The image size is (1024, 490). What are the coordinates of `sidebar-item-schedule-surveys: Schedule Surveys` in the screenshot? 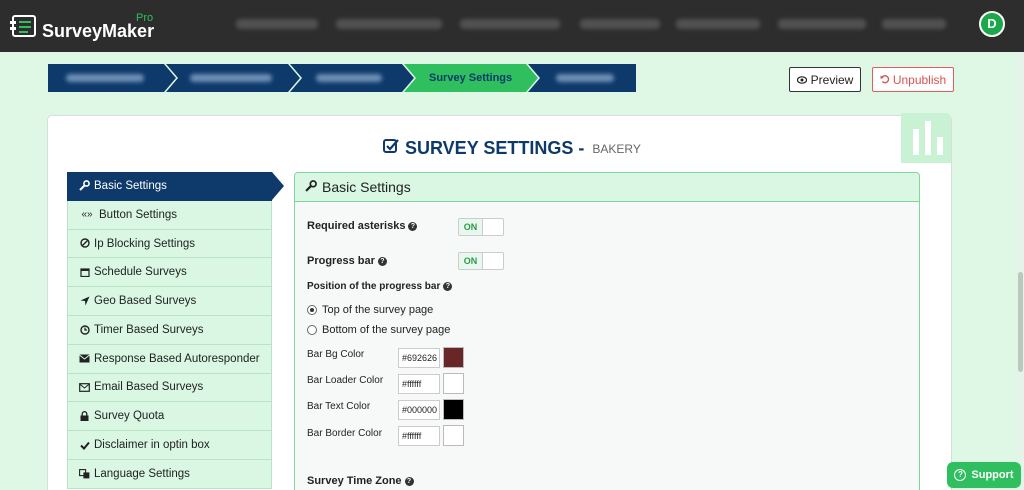 It's located at (169, 273).